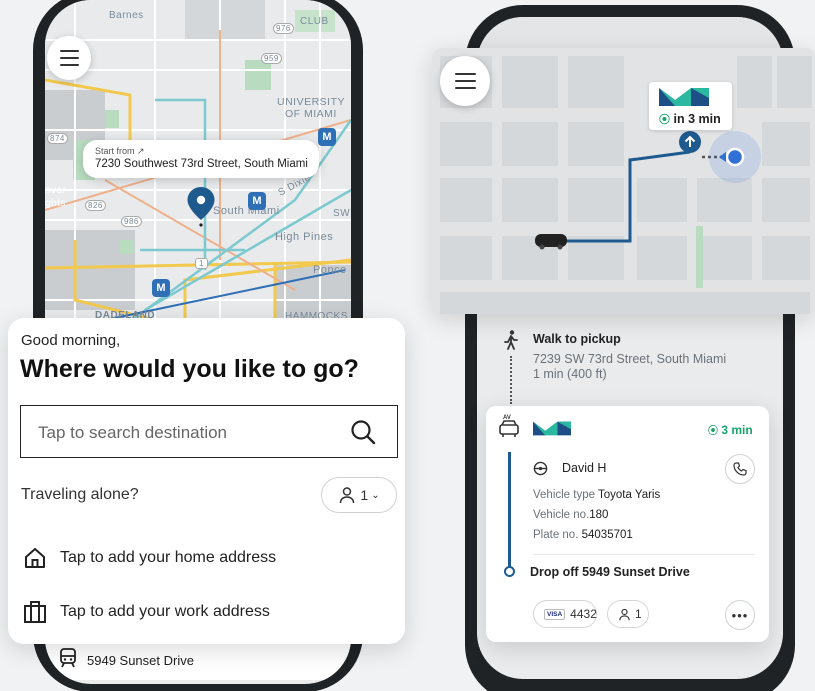  I want to click on headline: Where would you like to go?, so click(189, 369).